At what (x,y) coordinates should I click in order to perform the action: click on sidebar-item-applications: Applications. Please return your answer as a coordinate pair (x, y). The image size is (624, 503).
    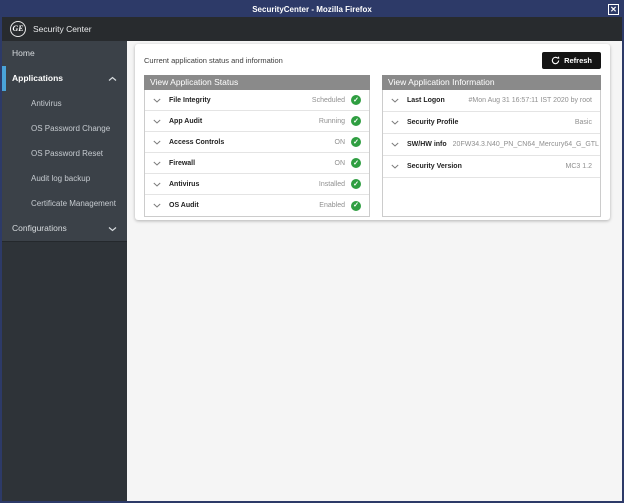
    Looking at the image, I should click on (64, 78).